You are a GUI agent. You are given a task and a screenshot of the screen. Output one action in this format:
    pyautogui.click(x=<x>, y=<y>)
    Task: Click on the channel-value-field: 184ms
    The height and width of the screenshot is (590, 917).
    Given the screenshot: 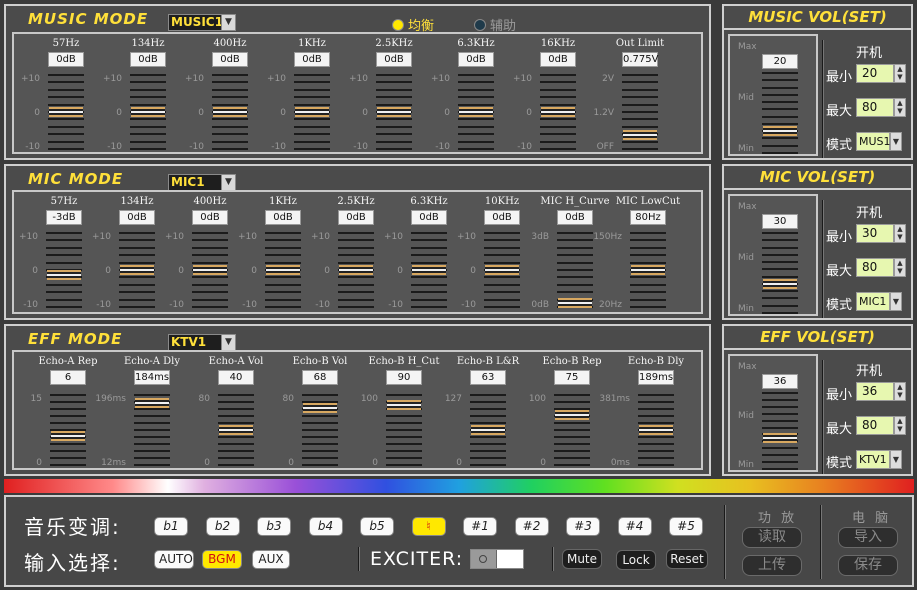 What is the action you would take?
    pyautogui.click(x=152, y=377)
    